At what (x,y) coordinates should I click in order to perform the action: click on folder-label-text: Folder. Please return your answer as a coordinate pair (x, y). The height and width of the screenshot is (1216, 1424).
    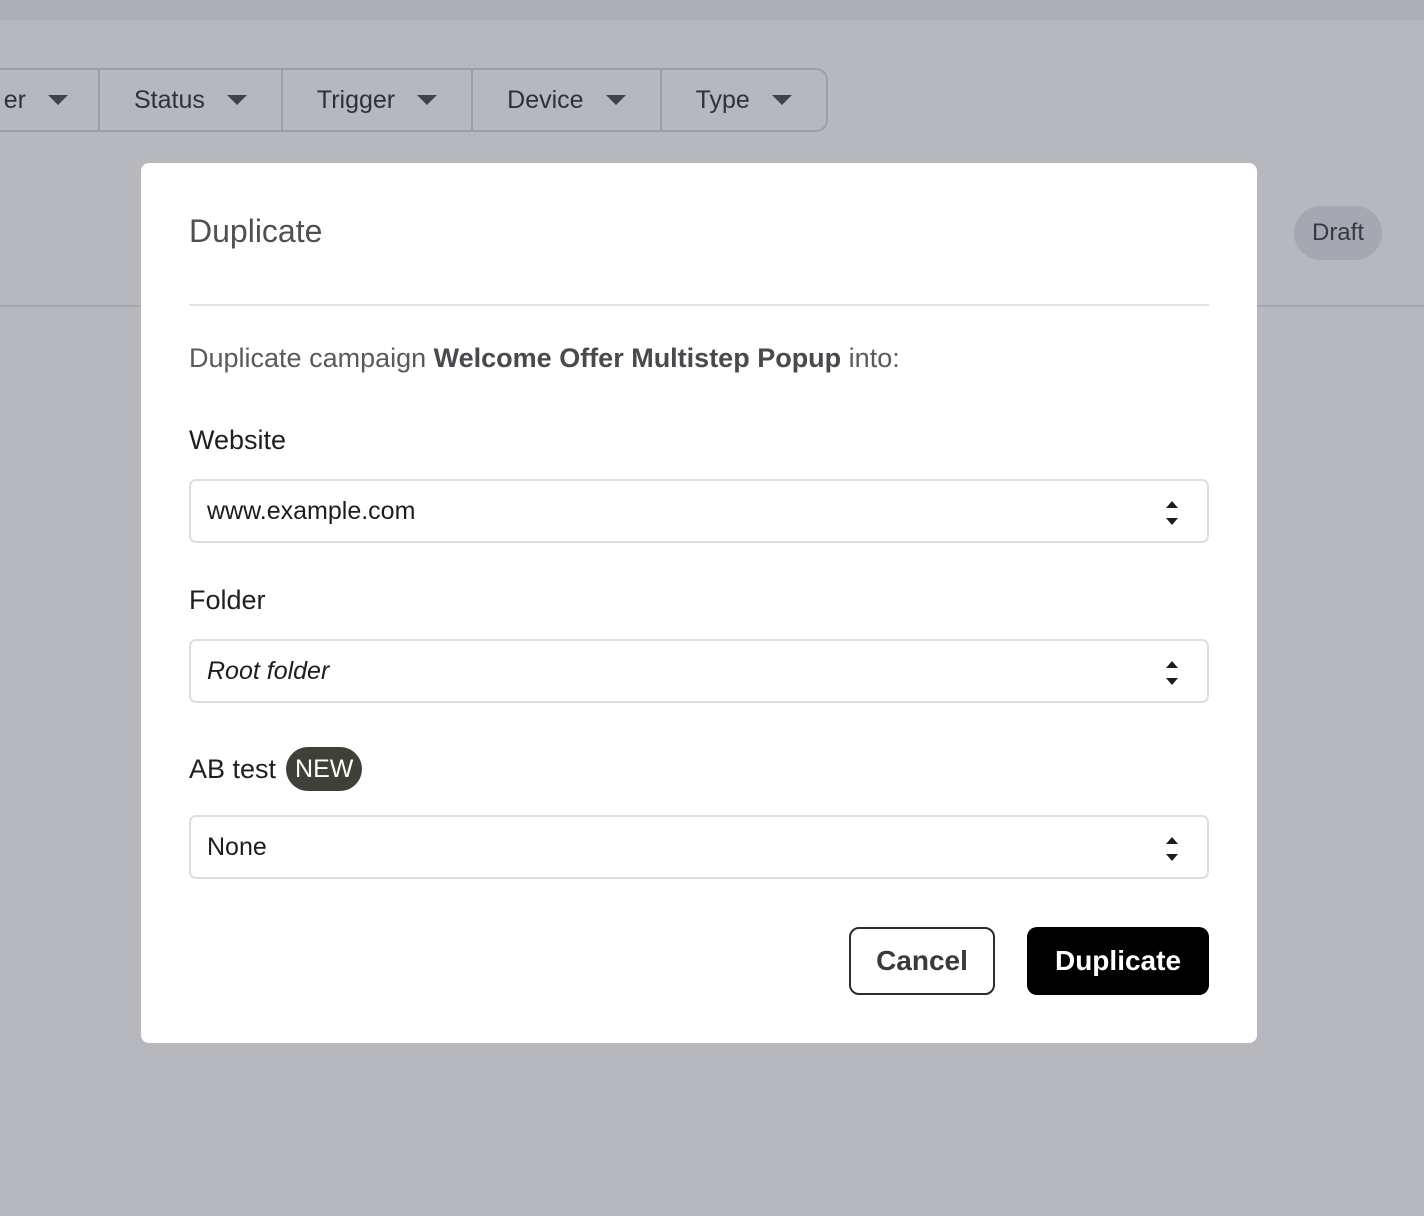
    Looking at the image, I should click on (227, 600).